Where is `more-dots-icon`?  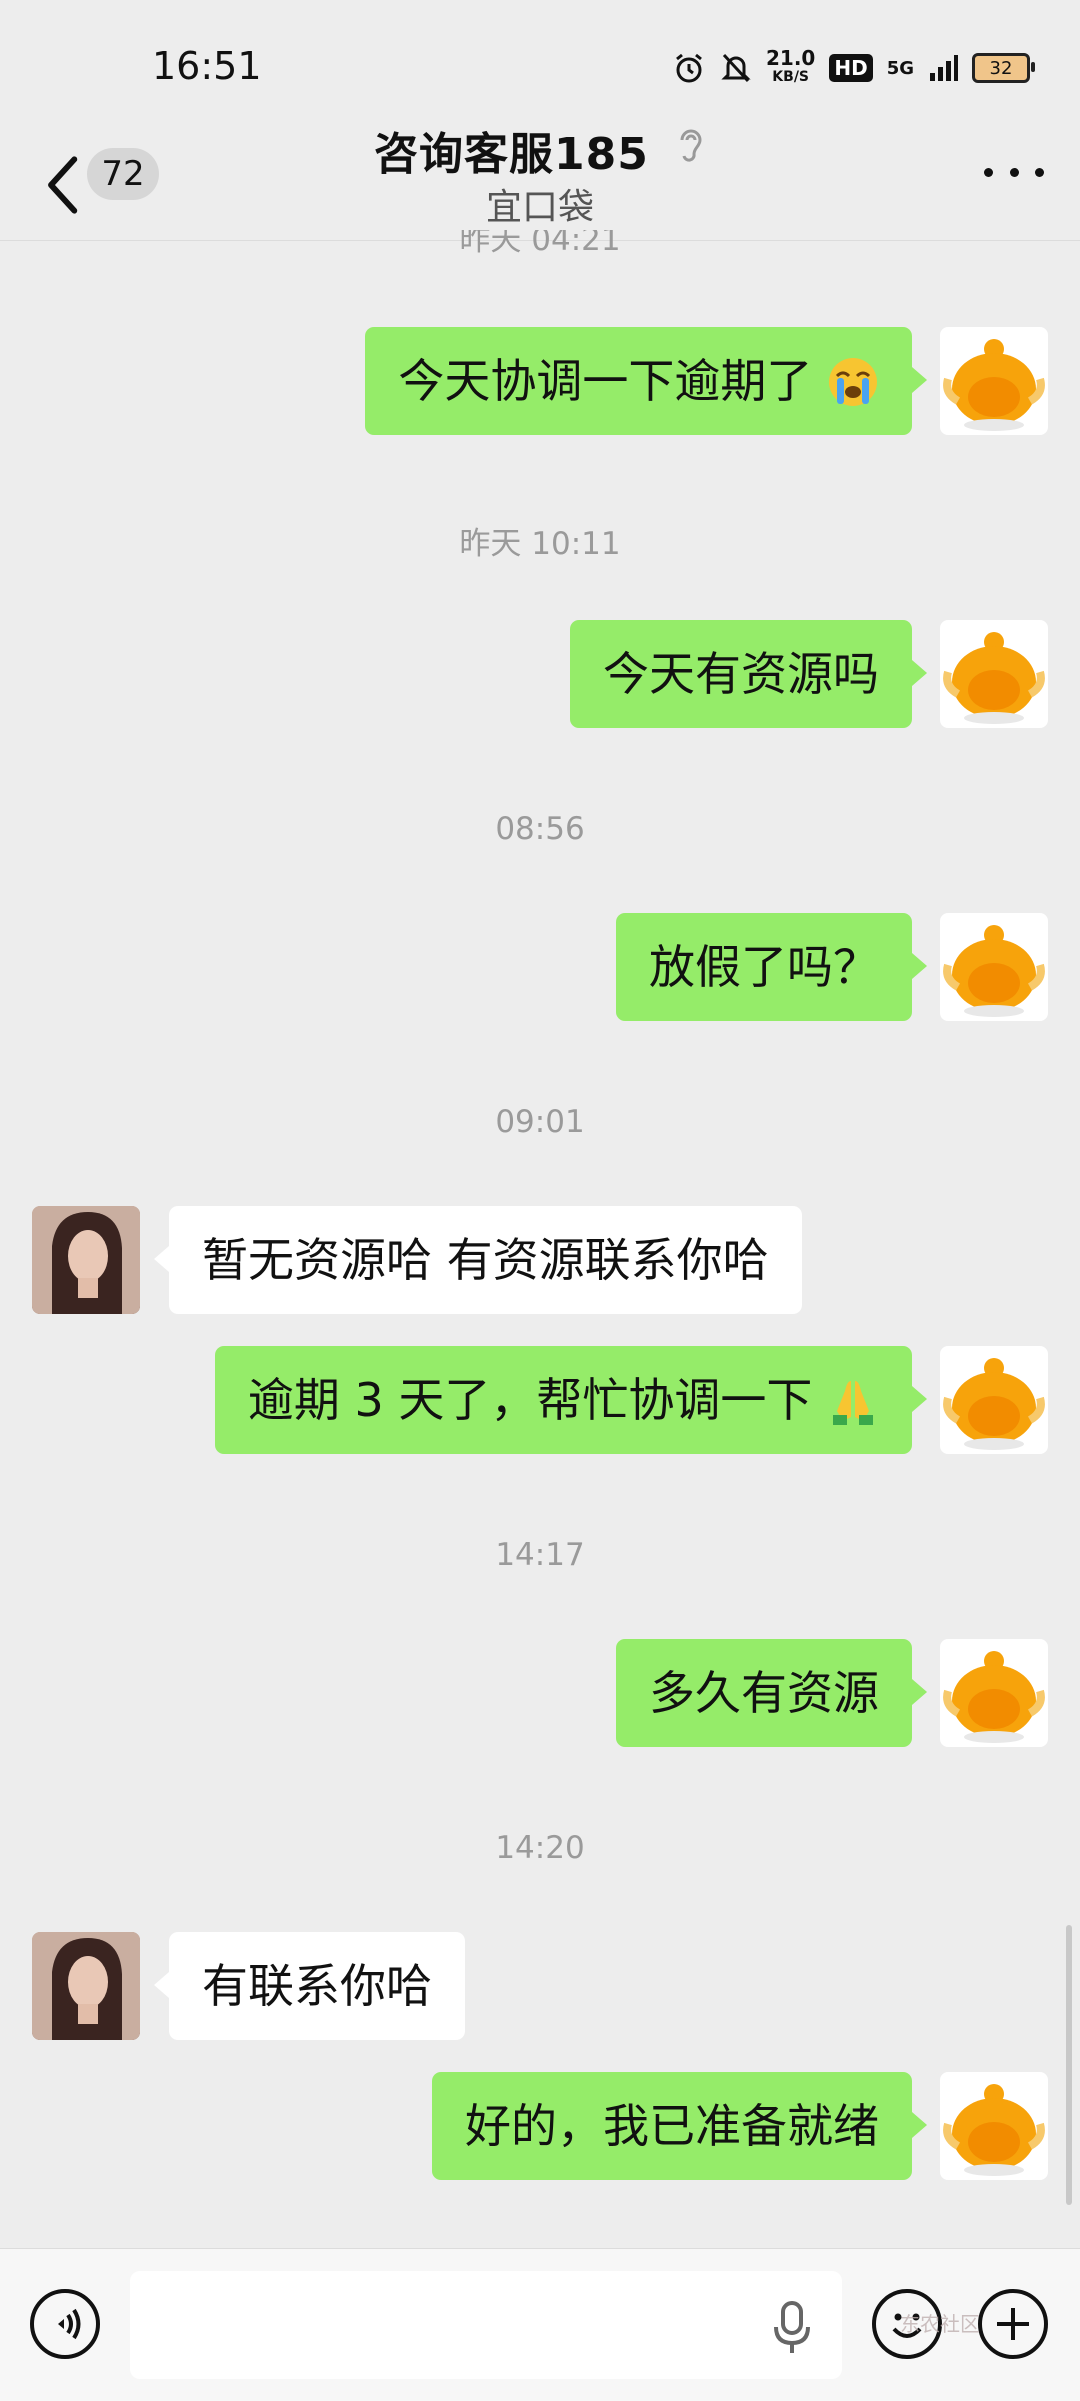
more-dots-icon is located at coordinates (1014, 172).